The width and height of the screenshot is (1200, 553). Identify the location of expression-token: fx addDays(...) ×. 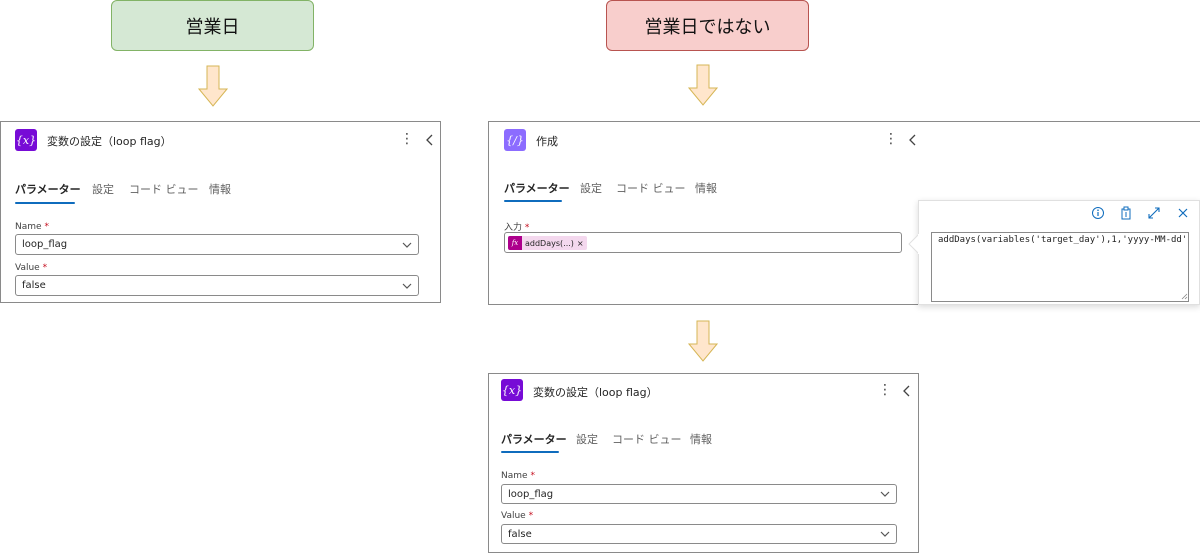
(547, 243).